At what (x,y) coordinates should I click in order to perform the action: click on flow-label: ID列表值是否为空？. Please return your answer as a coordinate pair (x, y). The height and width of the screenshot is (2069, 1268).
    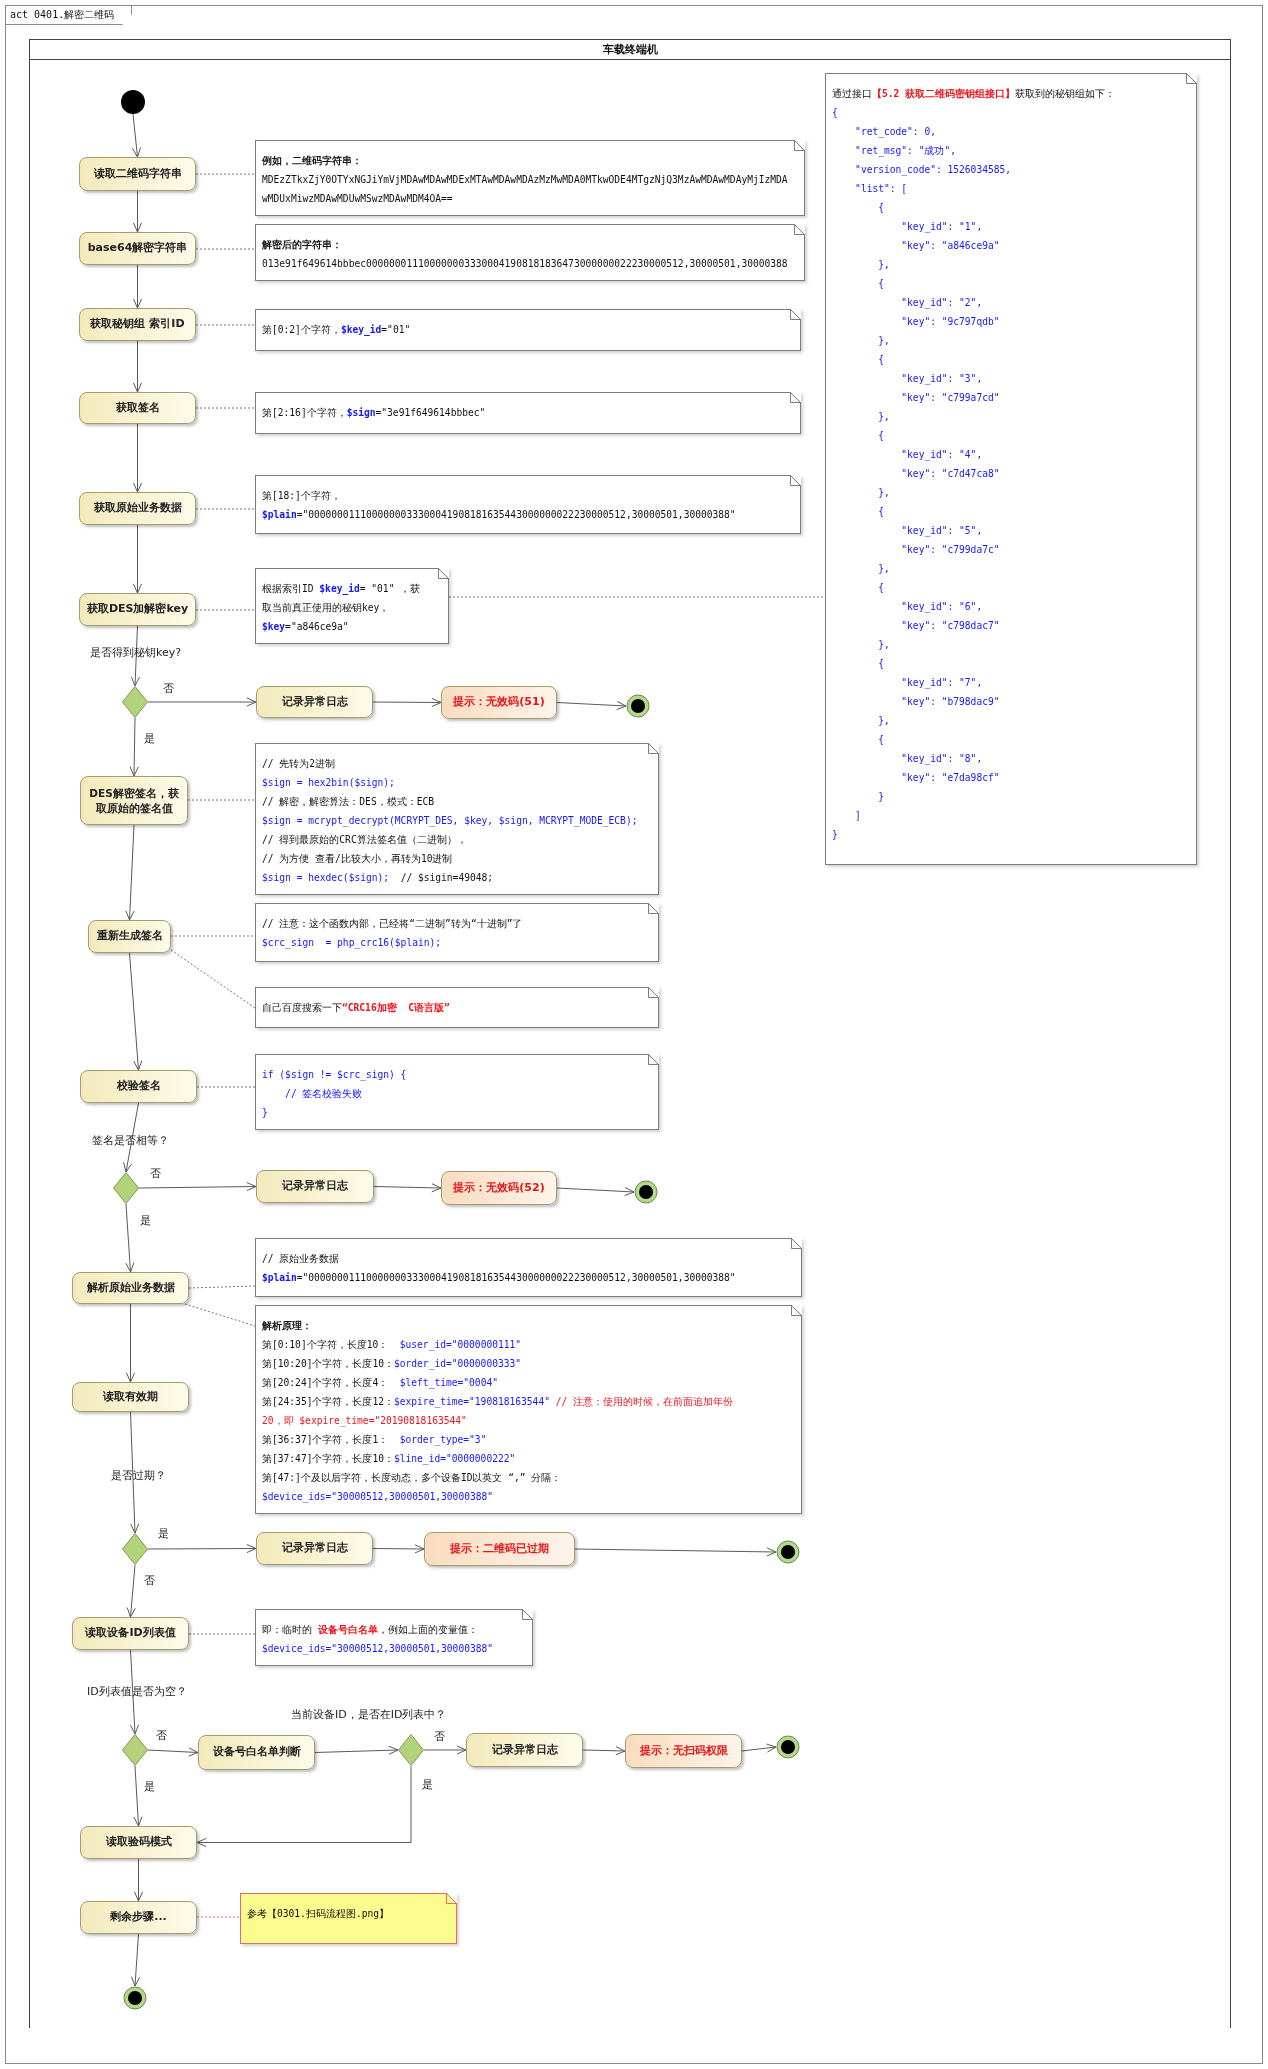
    Looking at the image, I should click on (137, 1691).